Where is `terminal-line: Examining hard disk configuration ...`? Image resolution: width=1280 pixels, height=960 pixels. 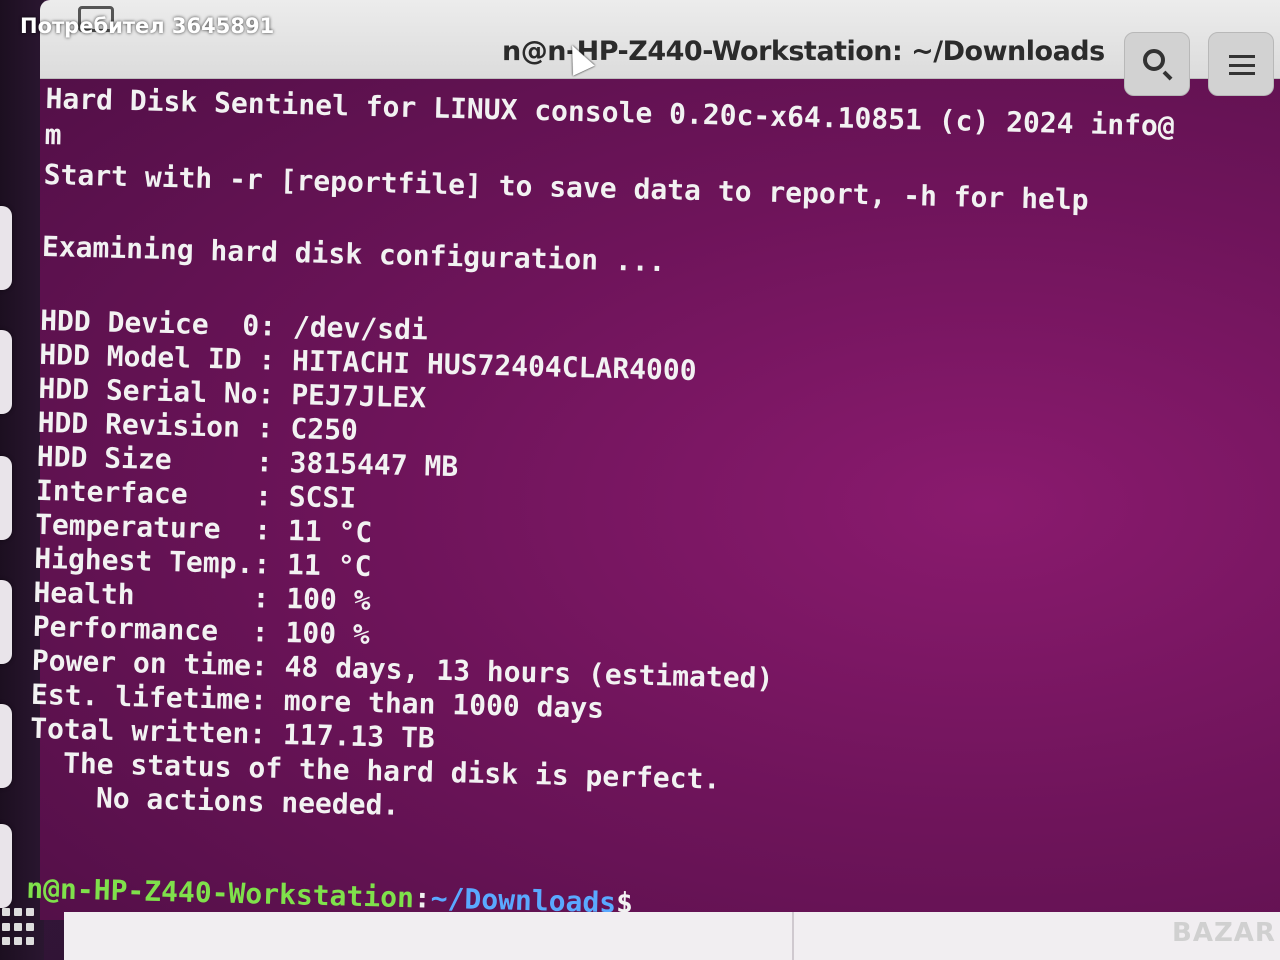 terminal-line: Examining hard disk configuration ... is located at coordinates (353, 254).